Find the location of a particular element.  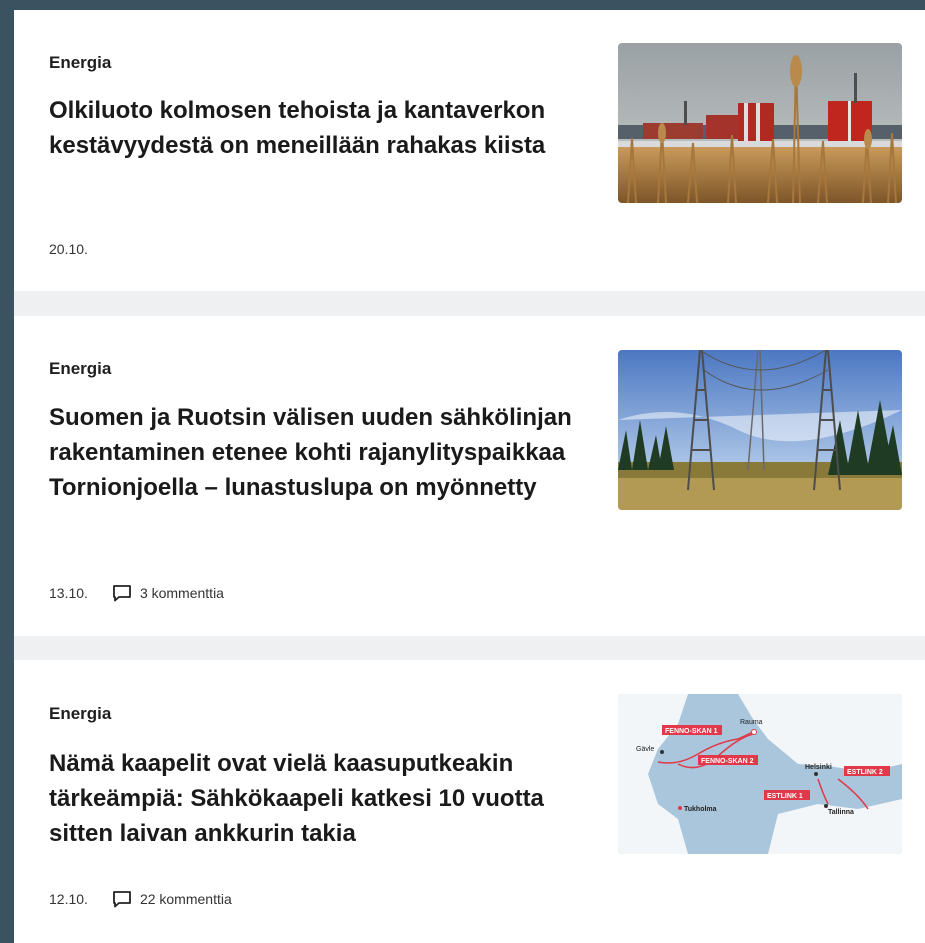

comment-count-link: 3 kommenttia is located at coordinates (168, 593).